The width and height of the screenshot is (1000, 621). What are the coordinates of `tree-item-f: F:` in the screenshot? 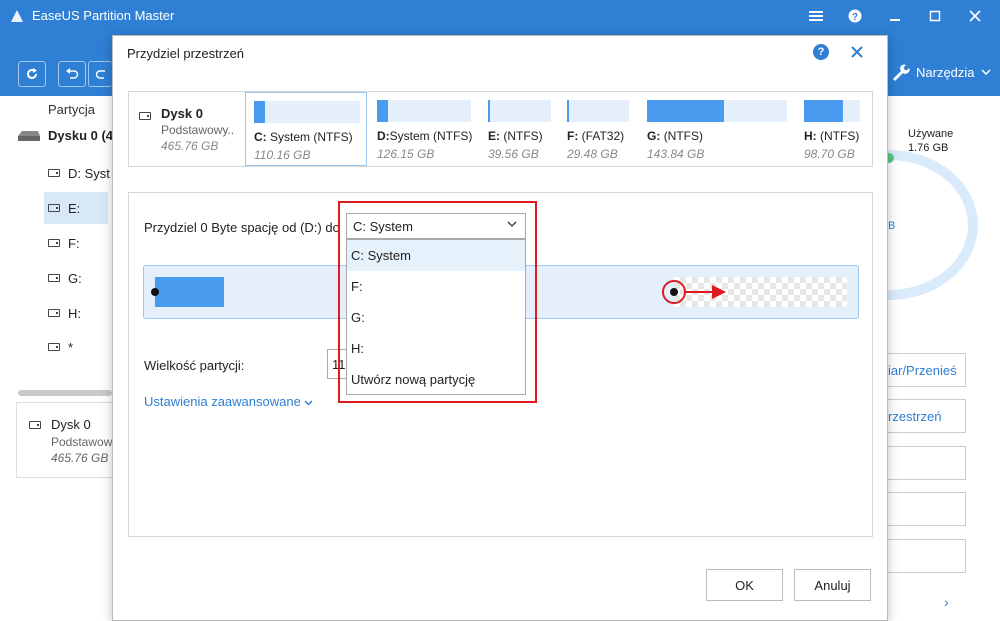 It's located at (80, 243).